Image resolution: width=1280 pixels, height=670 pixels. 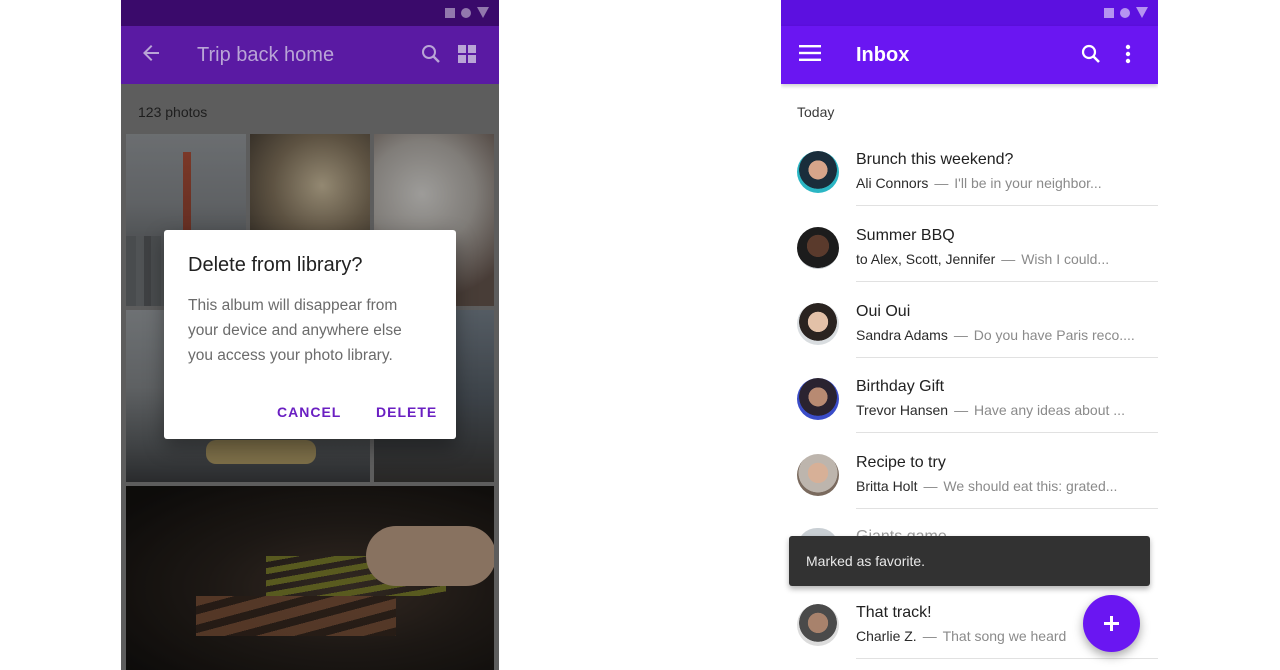 What do you see at coordinates (926, 259) in the screenshot?
I see `mail-sender: to Alex, Scott, Jennifer` at bounding box center [926, 259].